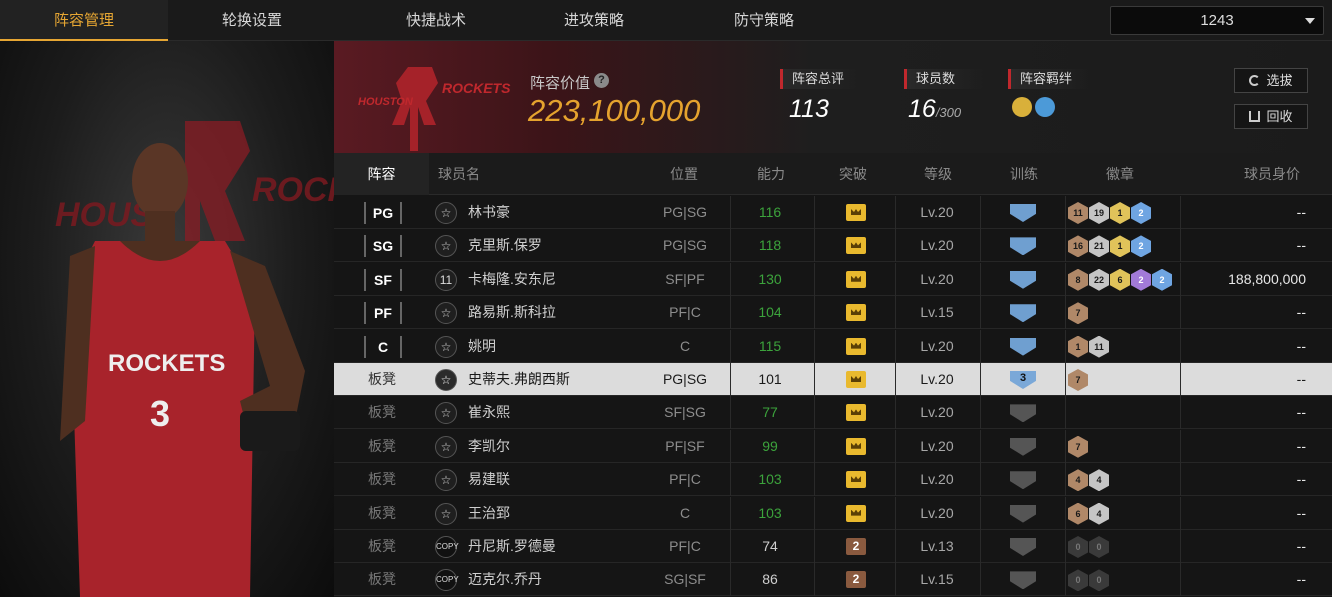 The image size is (1332, 597). I want to click on table-row: PG ☆ 林书豪 PG|SG 116 Lv.20 11 19 1 2 --, so click(833, 212).